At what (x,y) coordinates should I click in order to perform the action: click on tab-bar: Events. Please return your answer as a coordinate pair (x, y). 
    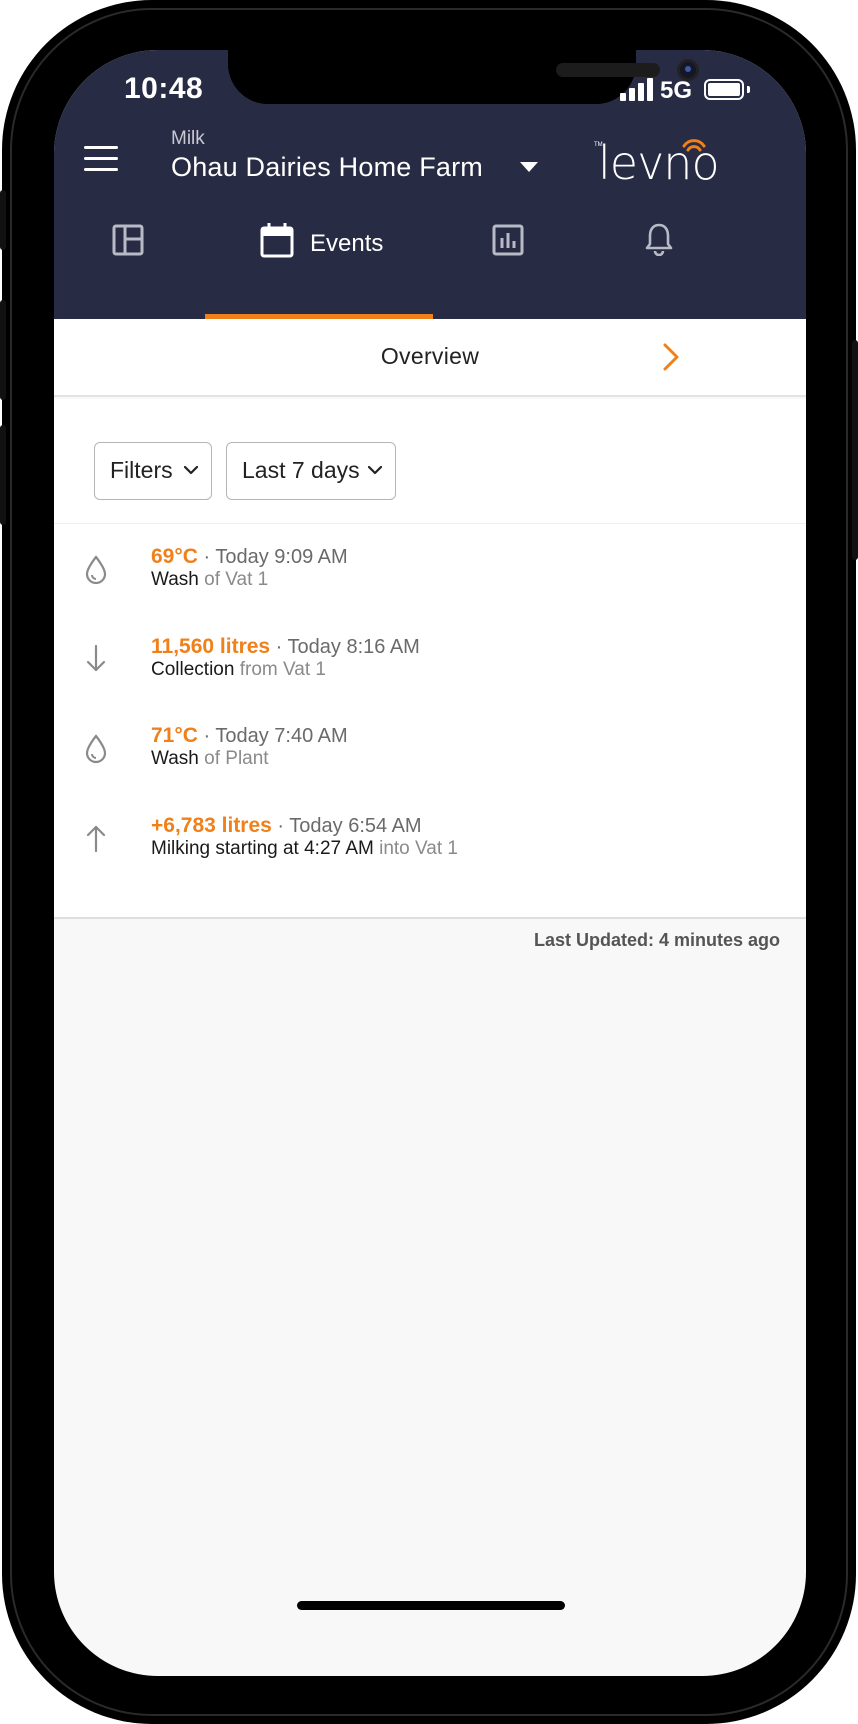
    Looking at the image, I should click on (430, 264).